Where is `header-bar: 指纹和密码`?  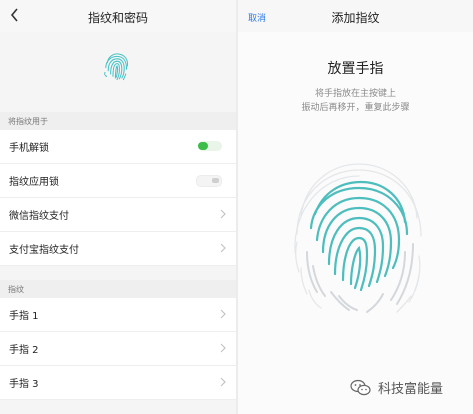
header-bar: 指纹和密码 is located at coordinates (118, 16).